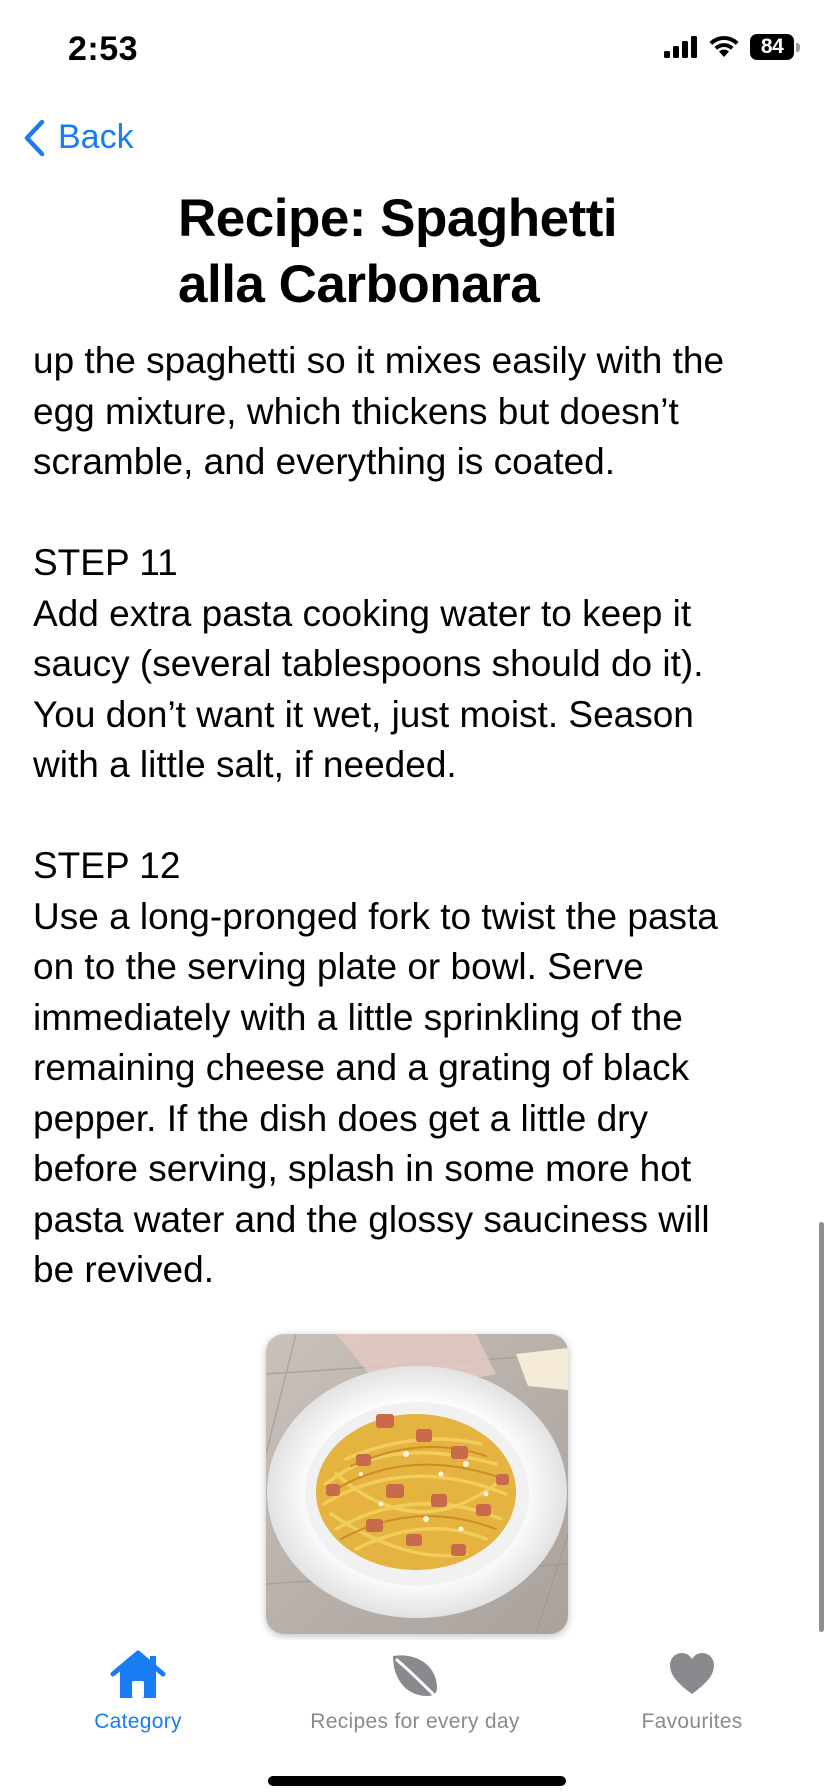 The height and width of the screenshot is (1792, 828). What do you see at coordinates (123, 1269) in the screenshot?
I see `step12-line: be revived.` at bounding box center [123, 1269].